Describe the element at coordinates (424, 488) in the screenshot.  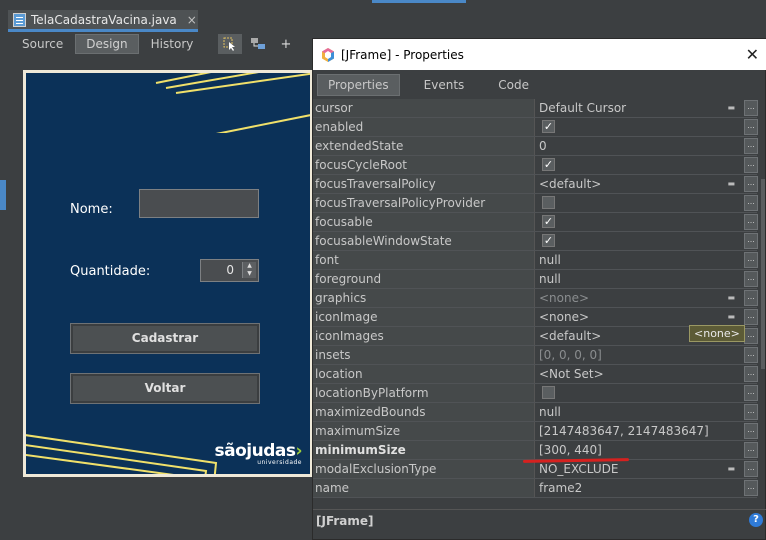
I see `property-name: name` at that location.